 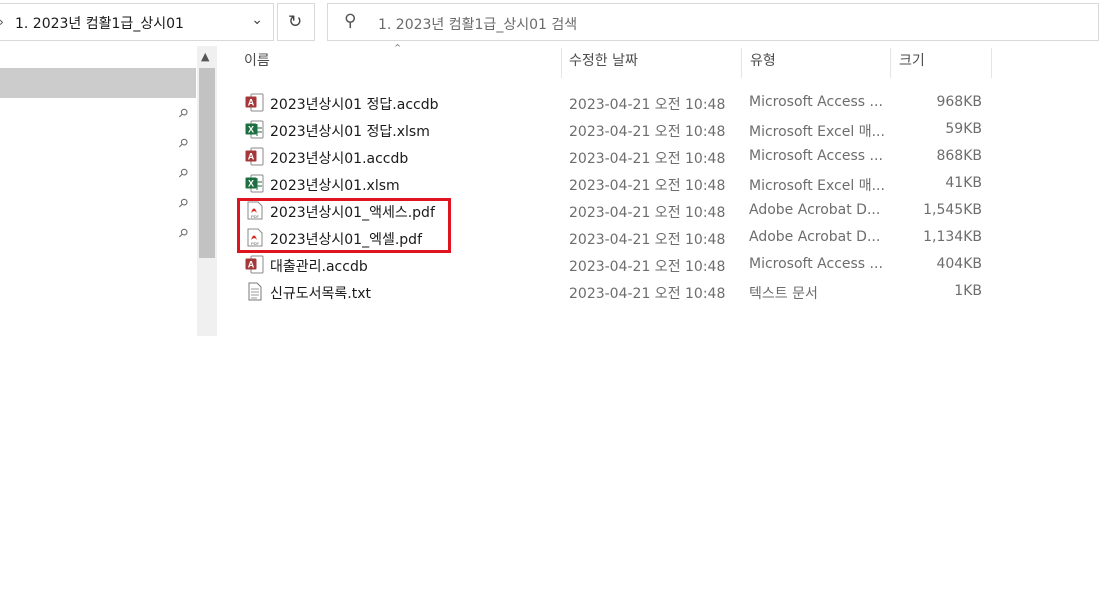 What do you see at coordinates (912, 61) in the screenshot?
I see `column-header-label: 크기` at bounding box center [912, 61].